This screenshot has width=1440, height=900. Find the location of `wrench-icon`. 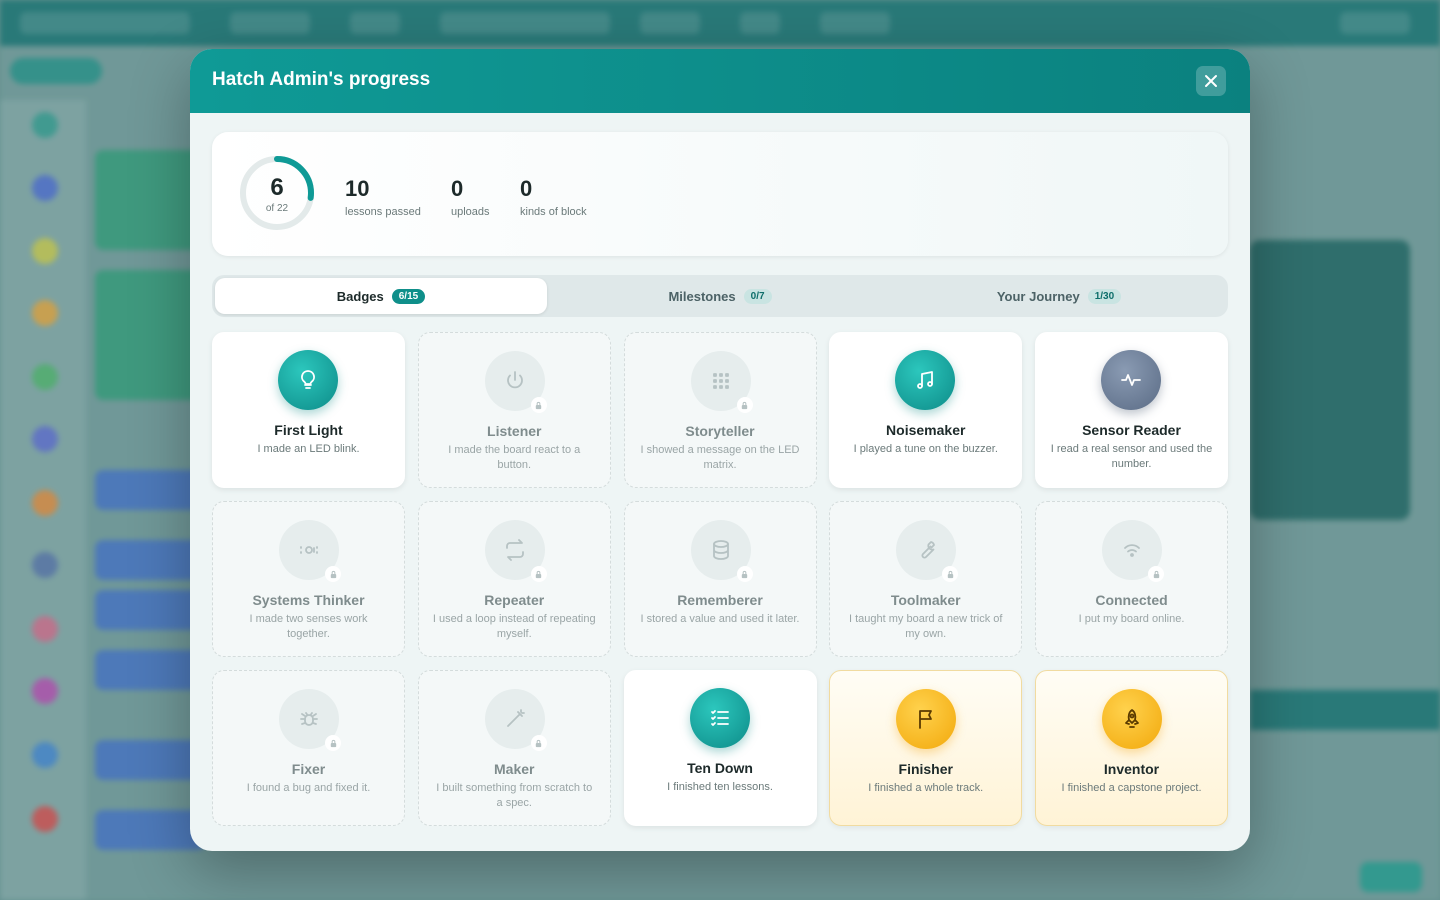

wrench-icon is located at coordinates (928, 550).